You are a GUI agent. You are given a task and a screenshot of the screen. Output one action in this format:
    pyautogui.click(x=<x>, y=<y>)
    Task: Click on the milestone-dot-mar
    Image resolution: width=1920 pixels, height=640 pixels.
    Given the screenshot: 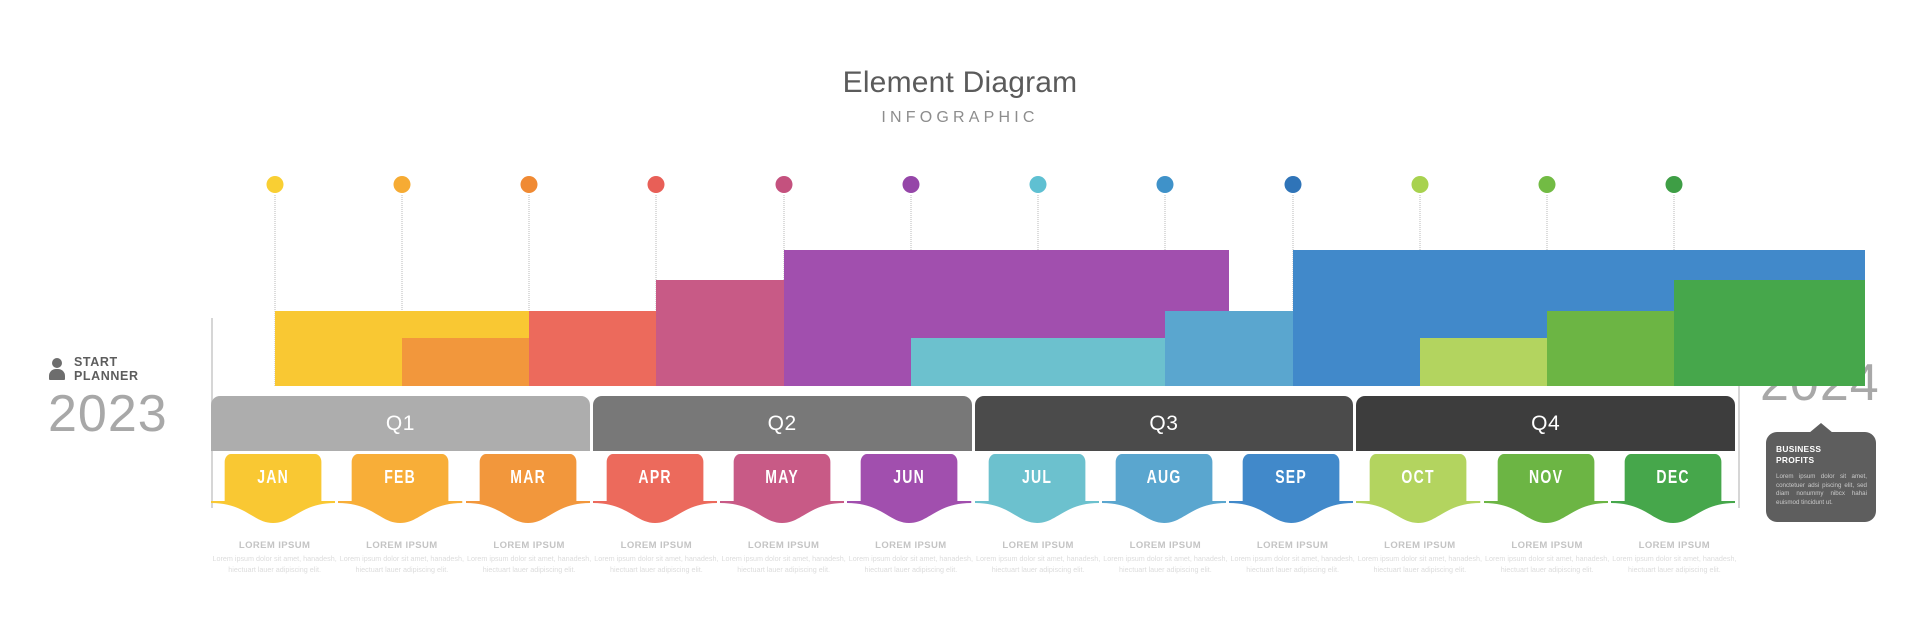 What is the action you would take?
    pyautogui.click(x=529, y=184)
    